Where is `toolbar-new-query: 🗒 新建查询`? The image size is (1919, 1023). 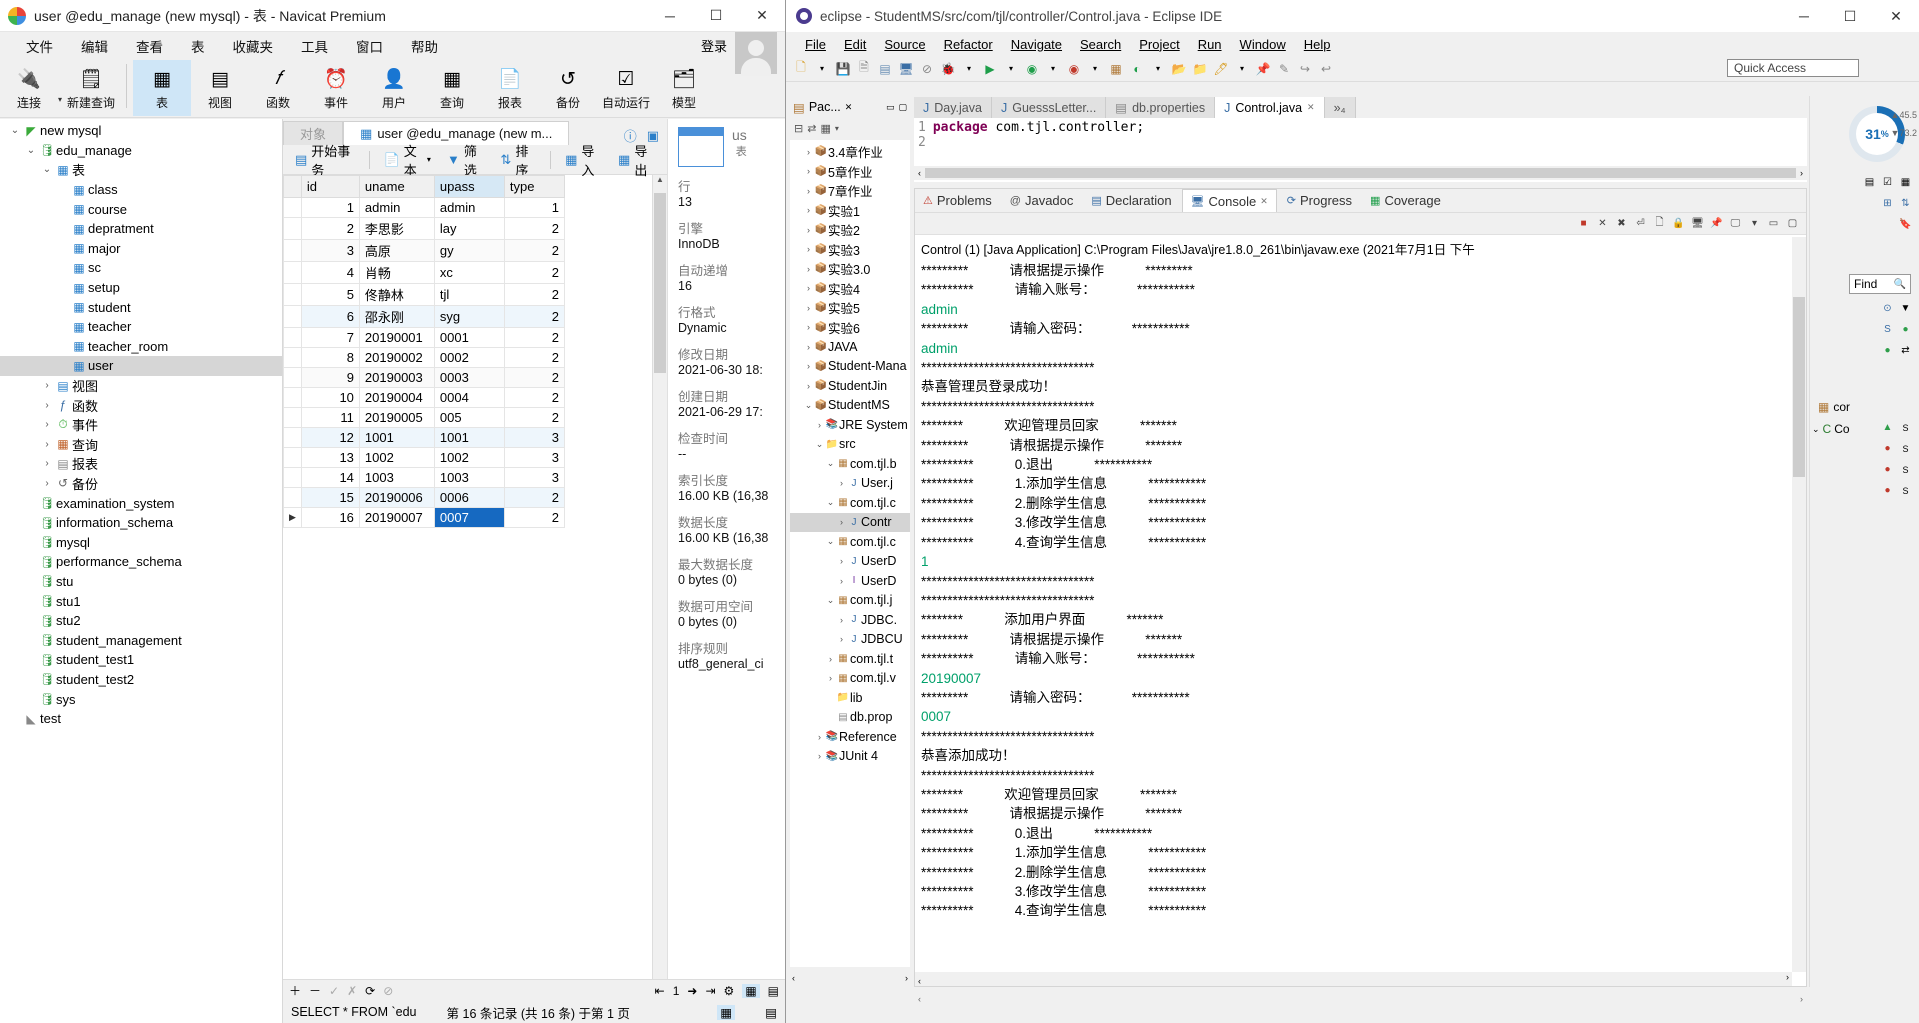
toolbar-new-query: 🗒 新建查询 is located at coordinates (91, 88).